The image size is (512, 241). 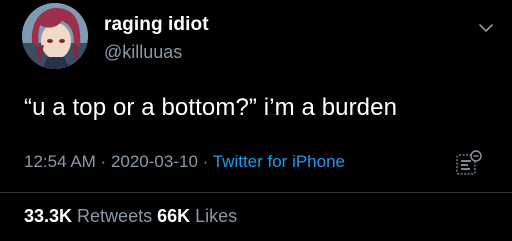 I want to click on retweets-stat: 33.3K Retweets, so click(x=90, y=216).